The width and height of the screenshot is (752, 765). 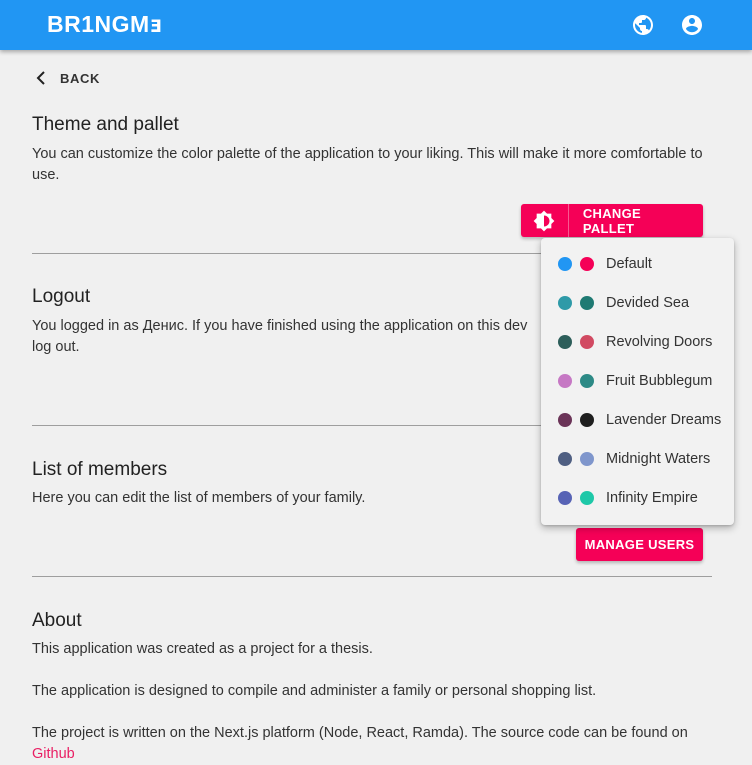 I want to click on palette-item-label: Midnight Waters, so click(x=658, y=458).